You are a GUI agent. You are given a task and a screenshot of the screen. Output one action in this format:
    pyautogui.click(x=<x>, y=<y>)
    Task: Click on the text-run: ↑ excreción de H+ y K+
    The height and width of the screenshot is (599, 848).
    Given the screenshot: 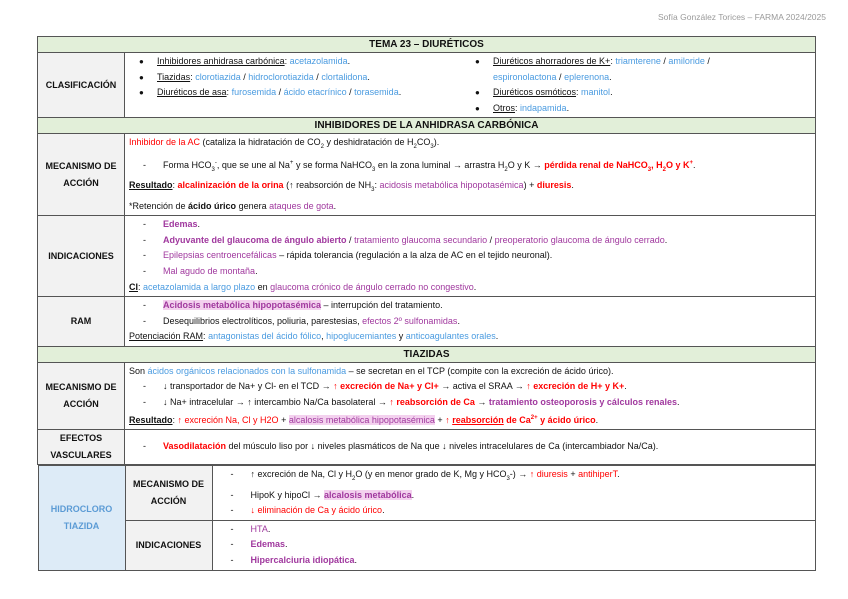 What is the action you would take?
    pyautogui.click(x=575, y=386)
    